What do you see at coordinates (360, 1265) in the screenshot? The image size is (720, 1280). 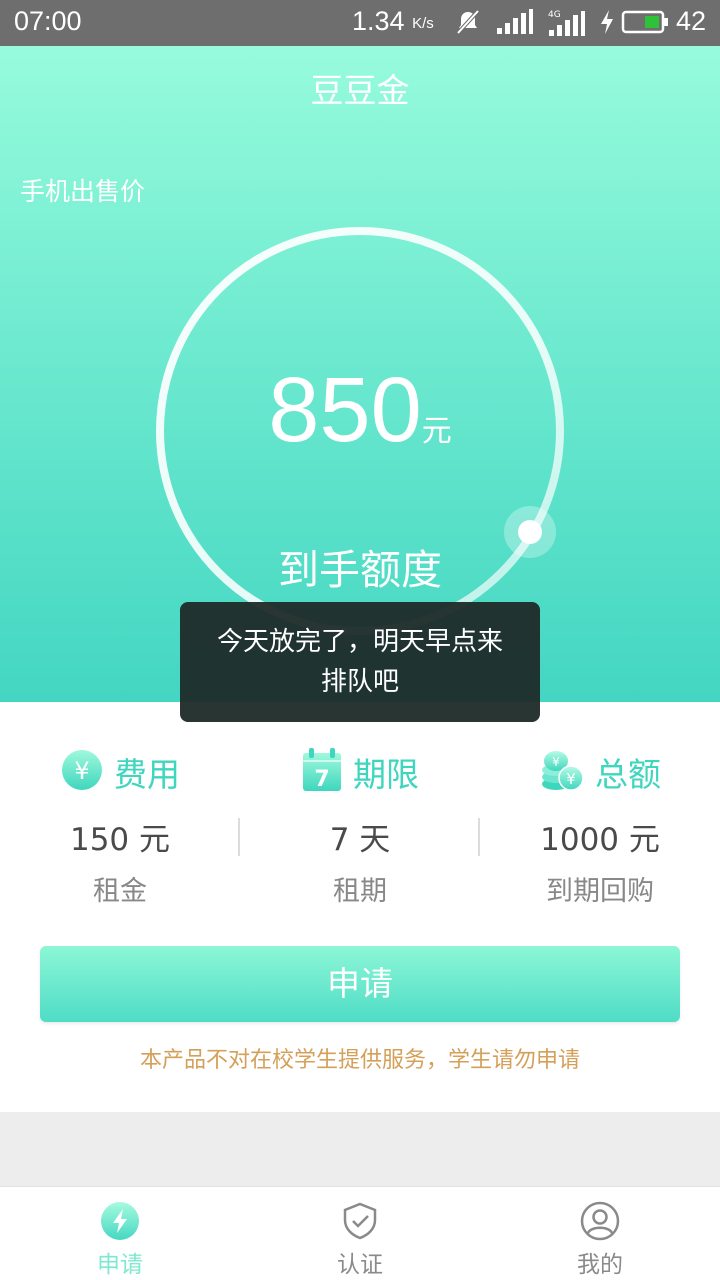 I see `nav-label-verify: 认证` at bounding box center [360, 1265].